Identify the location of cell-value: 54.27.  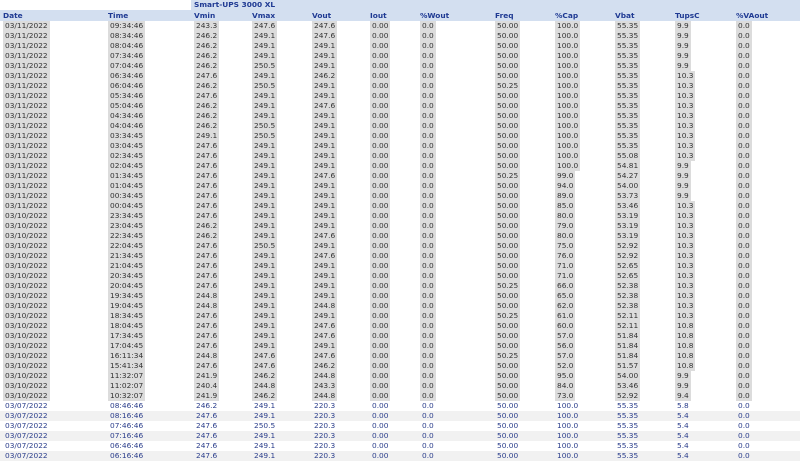
(628, 176).